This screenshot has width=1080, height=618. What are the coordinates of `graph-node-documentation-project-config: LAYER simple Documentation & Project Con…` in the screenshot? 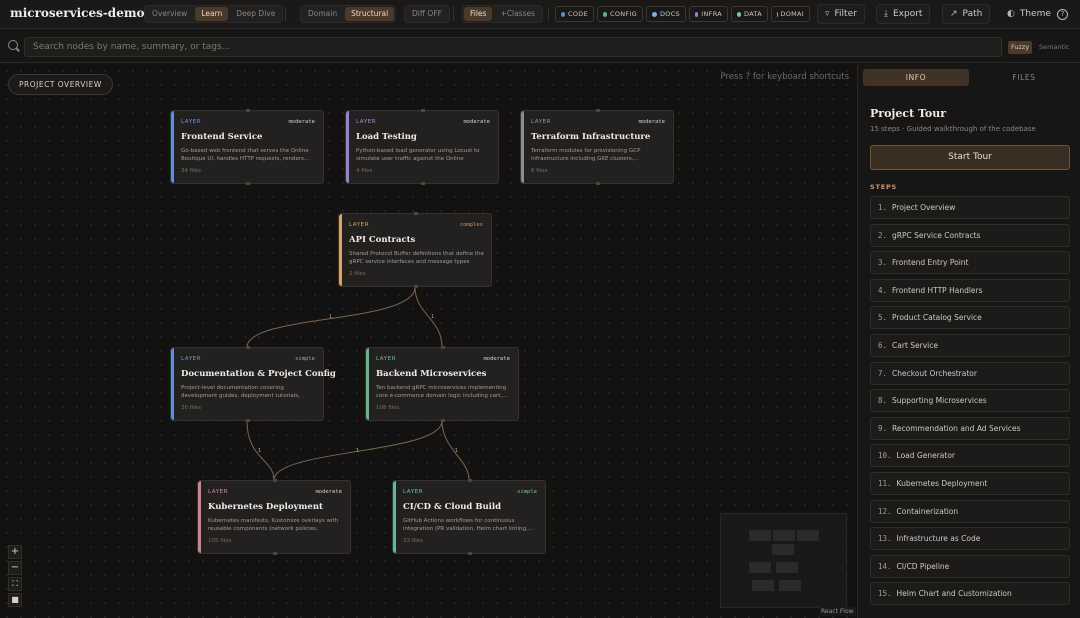 It's located at (253, 384).